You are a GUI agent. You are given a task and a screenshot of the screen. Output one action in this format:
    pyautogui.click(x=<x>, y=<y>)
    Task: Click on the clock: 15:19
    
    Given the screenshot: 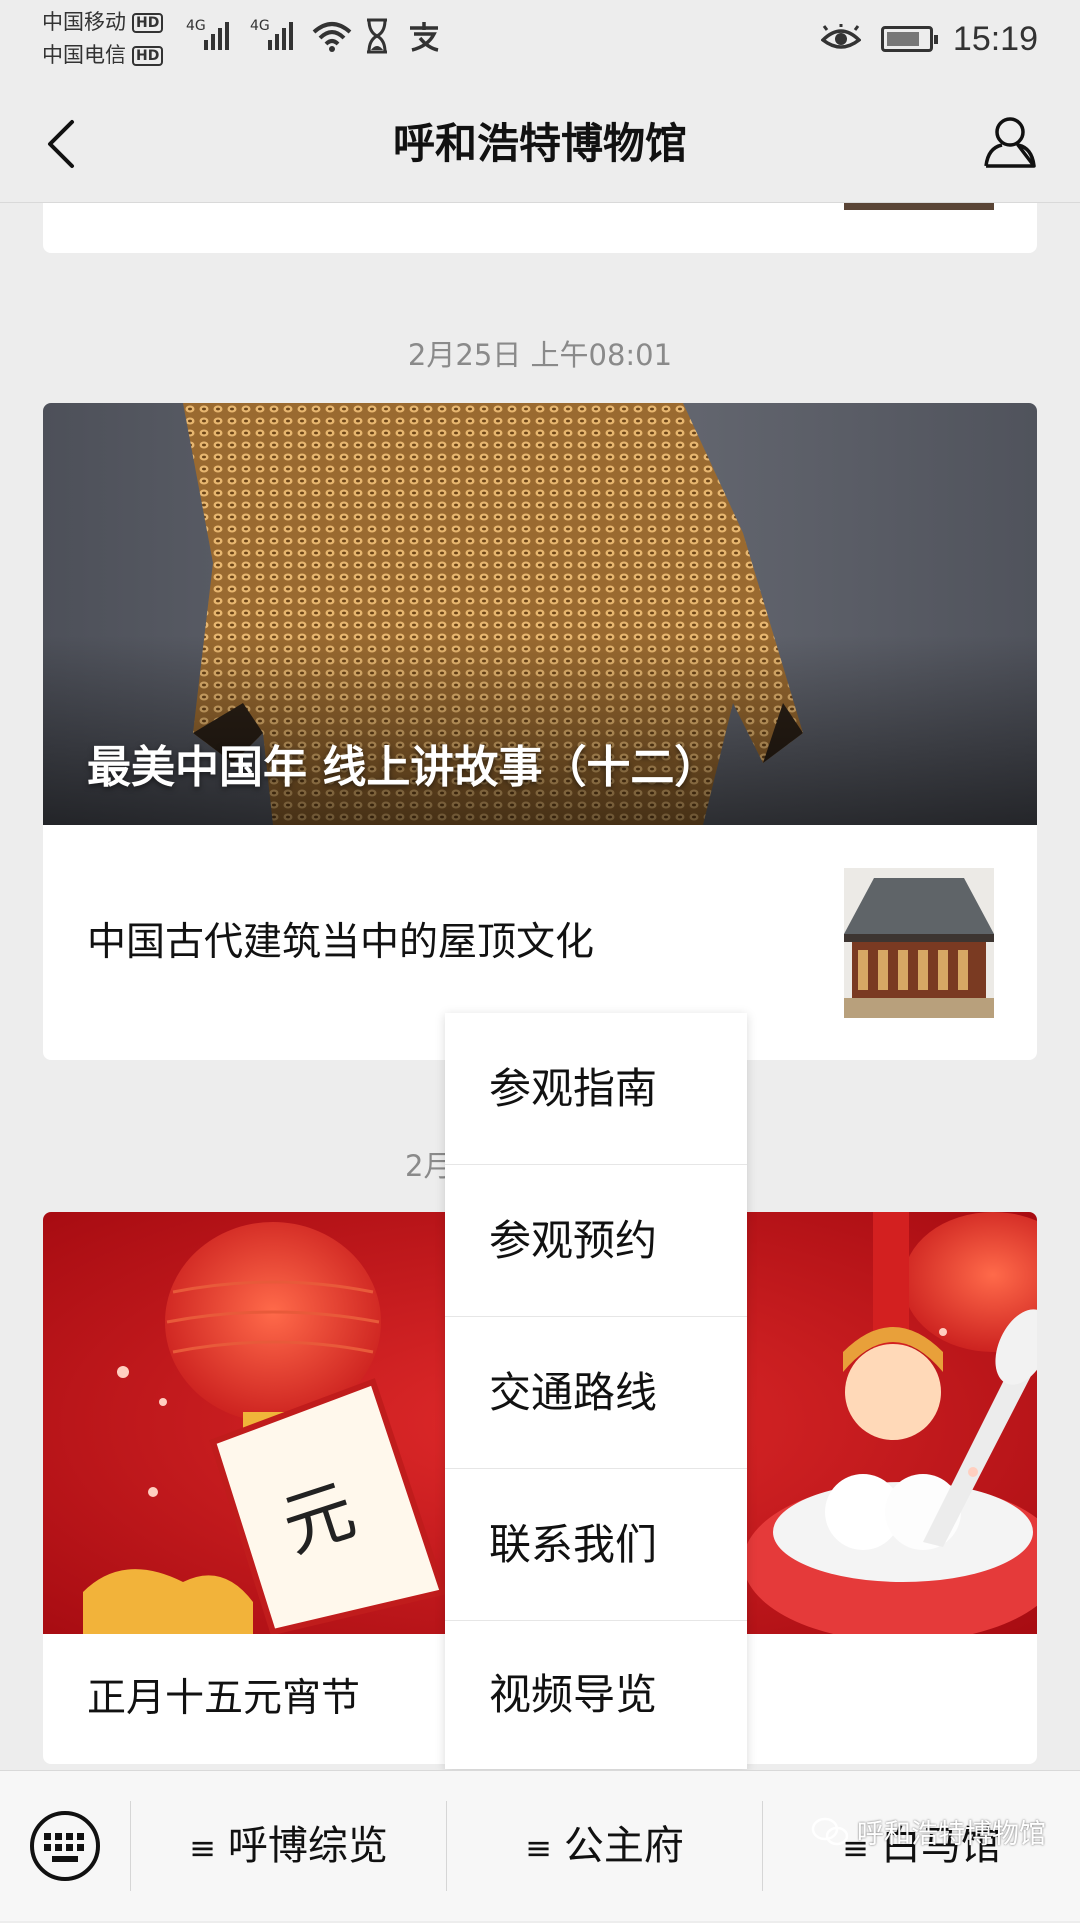 What is the action you would take?
    pyautogui.click(x=995, y=38)
    